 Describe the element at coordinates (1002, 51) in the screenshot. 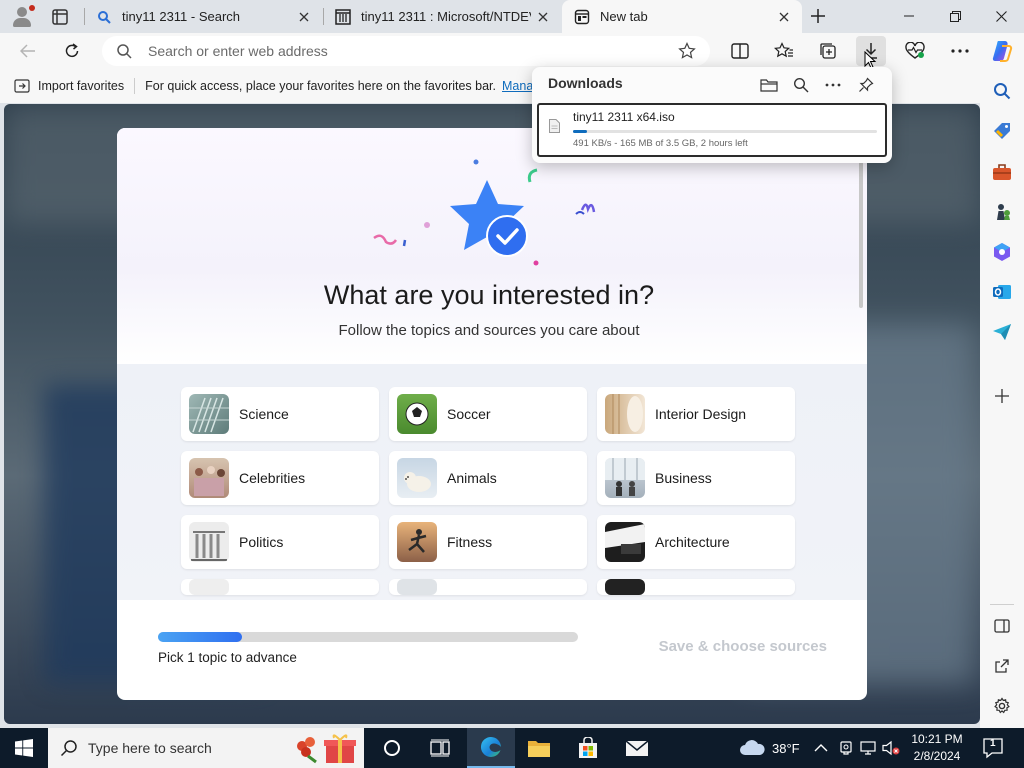

I see `copilot-button` at that location.